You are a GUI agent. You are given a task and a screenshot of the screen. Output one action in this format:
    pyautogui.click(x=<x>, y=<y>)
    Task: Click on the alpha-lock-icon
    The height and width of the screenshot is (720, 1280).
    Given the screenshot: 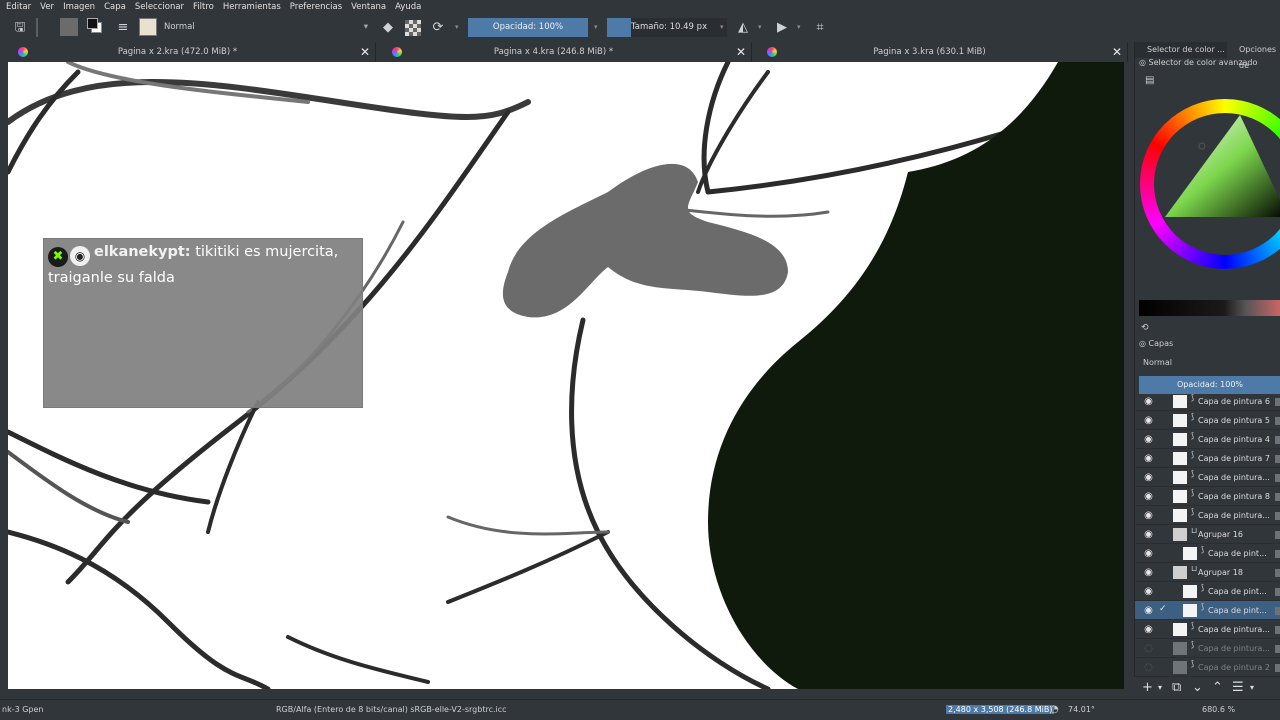 What is the action you would take?
    pyautogui.click(x=413, y=28)
    